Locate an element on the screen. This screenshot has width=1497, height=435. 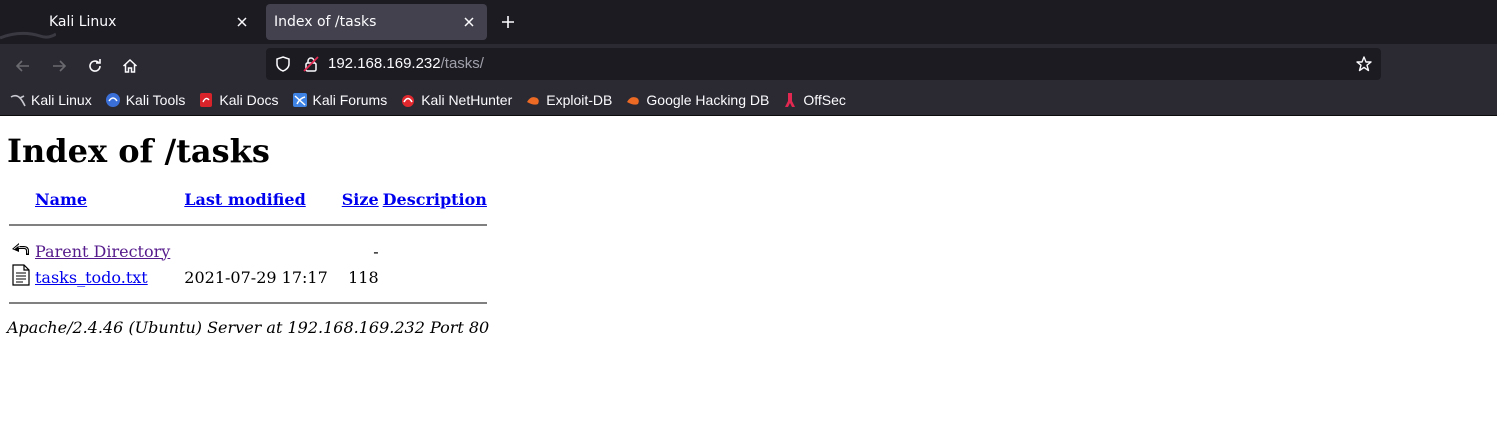
bookmark-kali-nethunter: Kali NetHunter is located at coordinates (456, 100).